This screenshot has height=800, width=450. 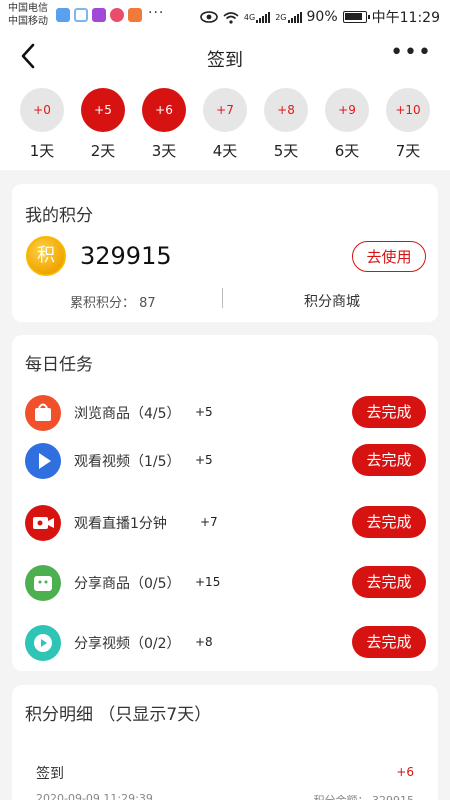 What do you see at coordinates (286, 110) in the screenshot?
I see `checkin-points-badge: +8` at bounding box center [286, 110].